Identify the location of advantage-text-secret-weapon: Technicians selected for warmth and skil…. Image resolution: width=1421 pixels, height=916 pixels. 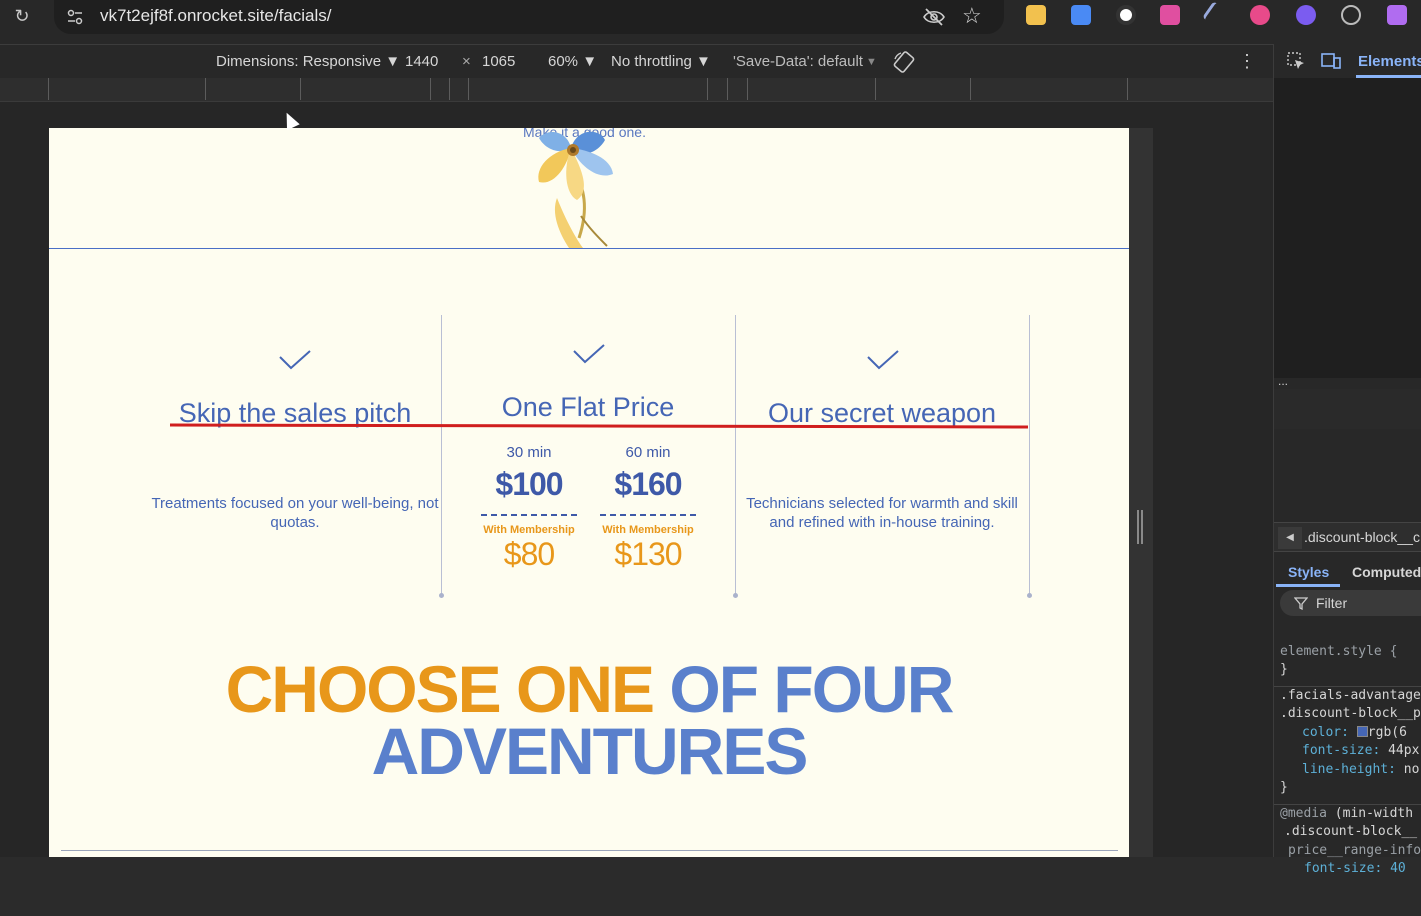
(882, 513).